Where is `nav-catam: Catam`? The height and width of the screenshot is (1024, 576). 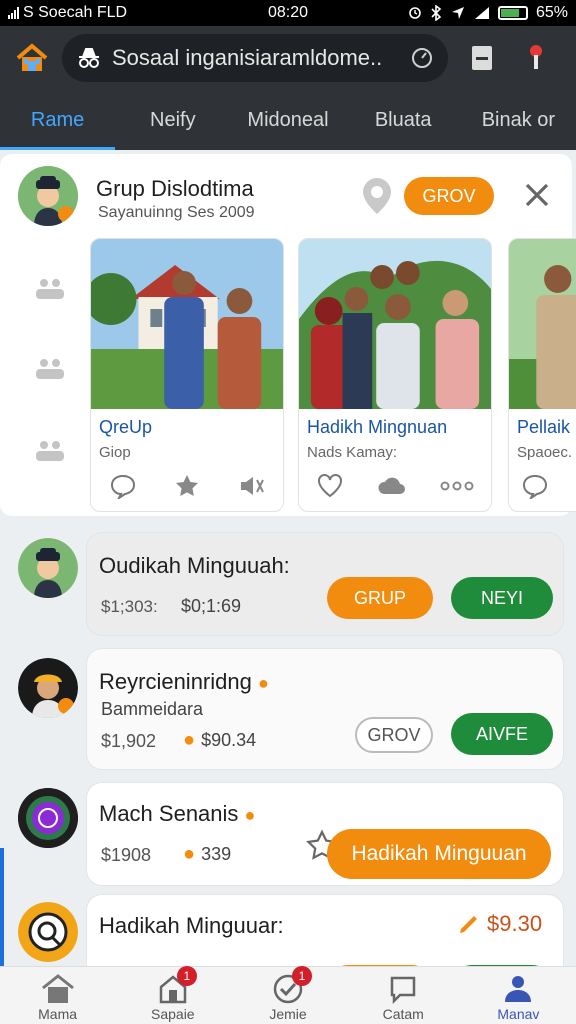
nav-catam: Catam is located at coordinates (403, 995).